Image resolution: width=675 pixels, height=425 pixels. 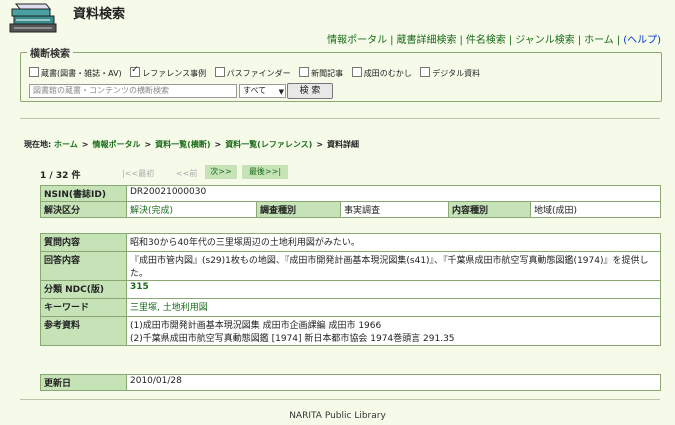 What do you see at coordinates (337, 23) in the screenshot?
I see `header: 資料検索 情報ポータル | 蔵書詳細検索 | 件名検索 | ジャンル検索 | ホーム | (ヘルプ)` at bounding box center [337, 23].